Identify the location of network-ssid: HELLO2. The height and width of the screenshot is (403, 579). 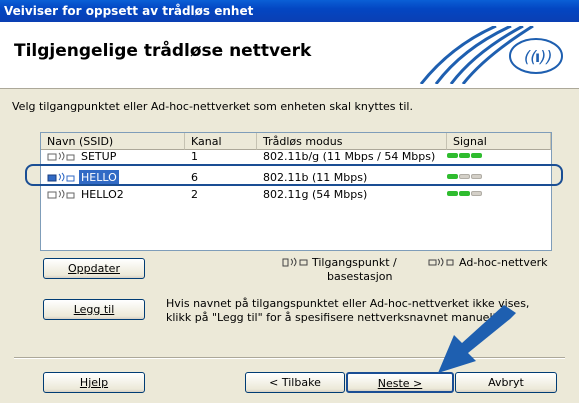
(102, 194).